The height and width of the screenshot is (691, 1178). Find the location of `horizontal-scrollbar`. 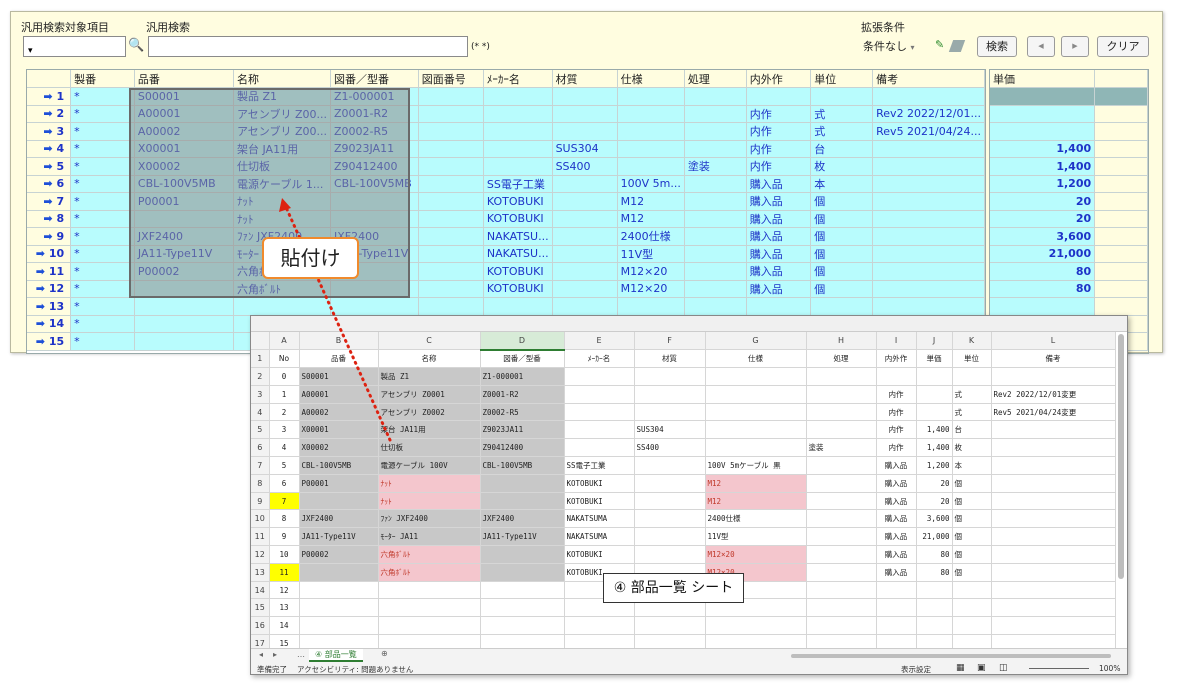

horizontal-scrollbar is located at coordinates (951, 656).